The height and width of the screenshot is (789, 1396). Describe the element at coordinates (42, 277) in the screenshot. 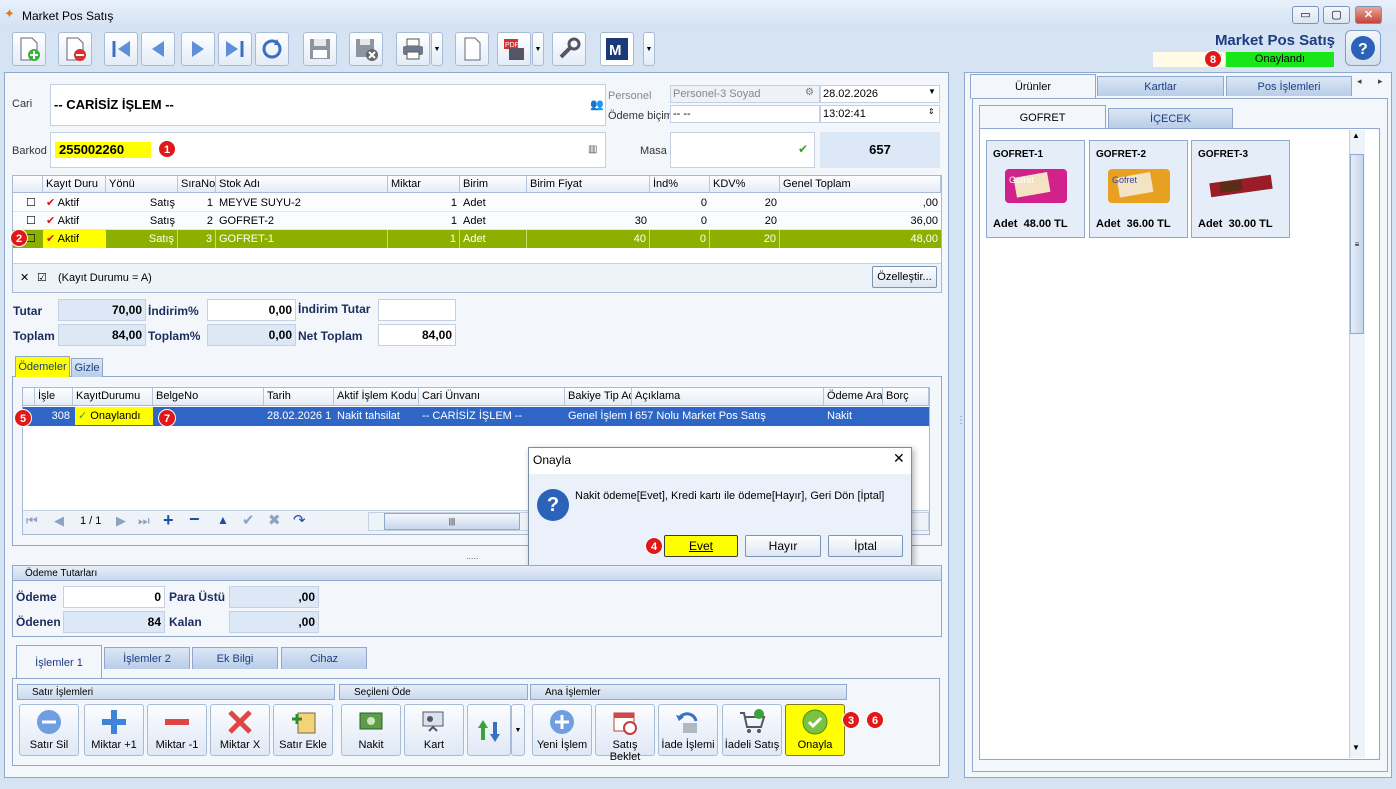

I see `filter-checkbox: ☑` at that location.